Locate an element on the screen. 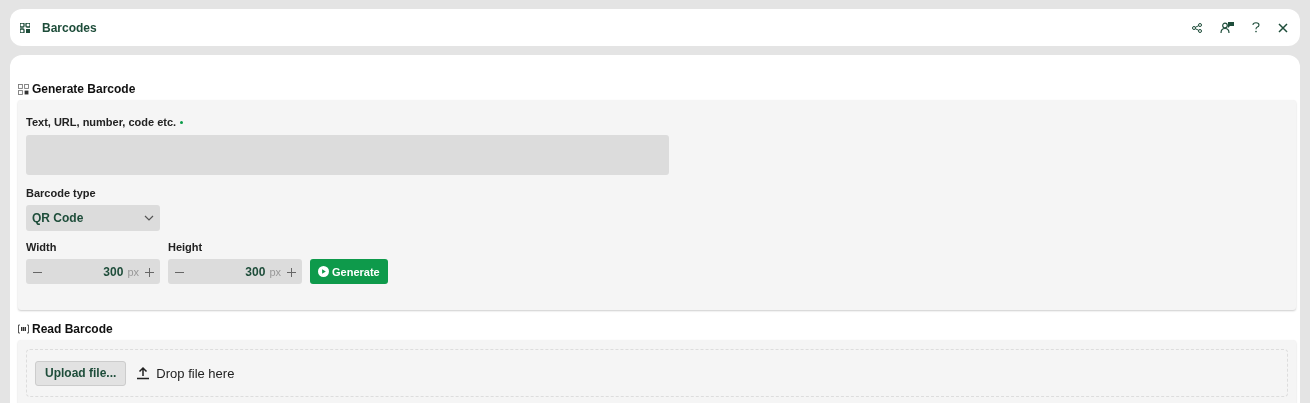  upload-icon is located at coordinates (143, 373).